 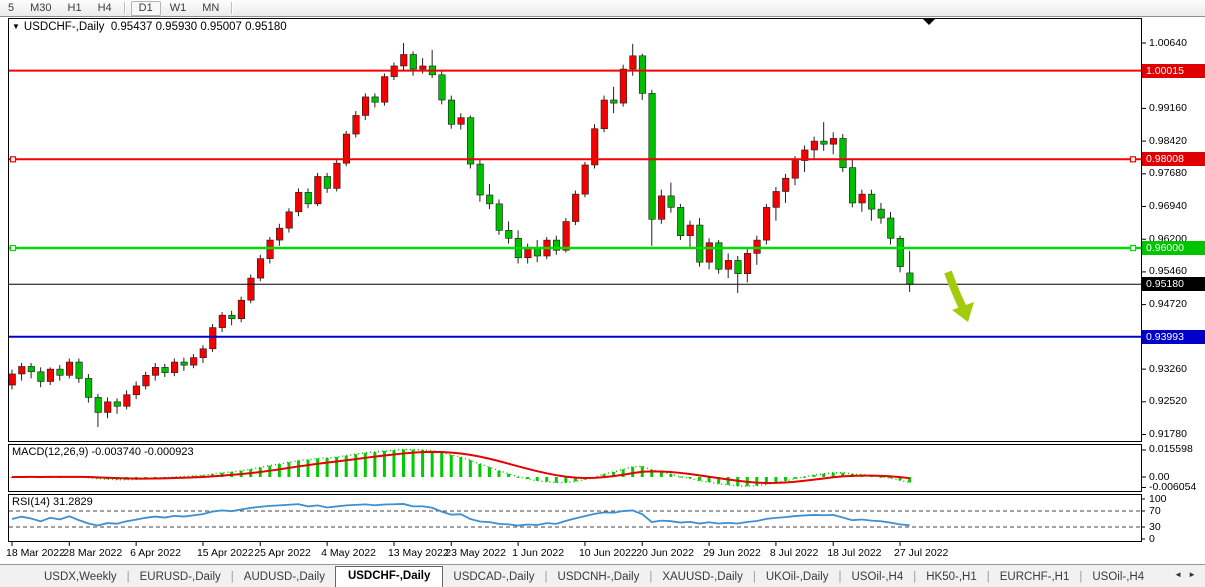 I want to click on tab-usdx-weekly: USDX,Weekly, so click(x=80, y=577).